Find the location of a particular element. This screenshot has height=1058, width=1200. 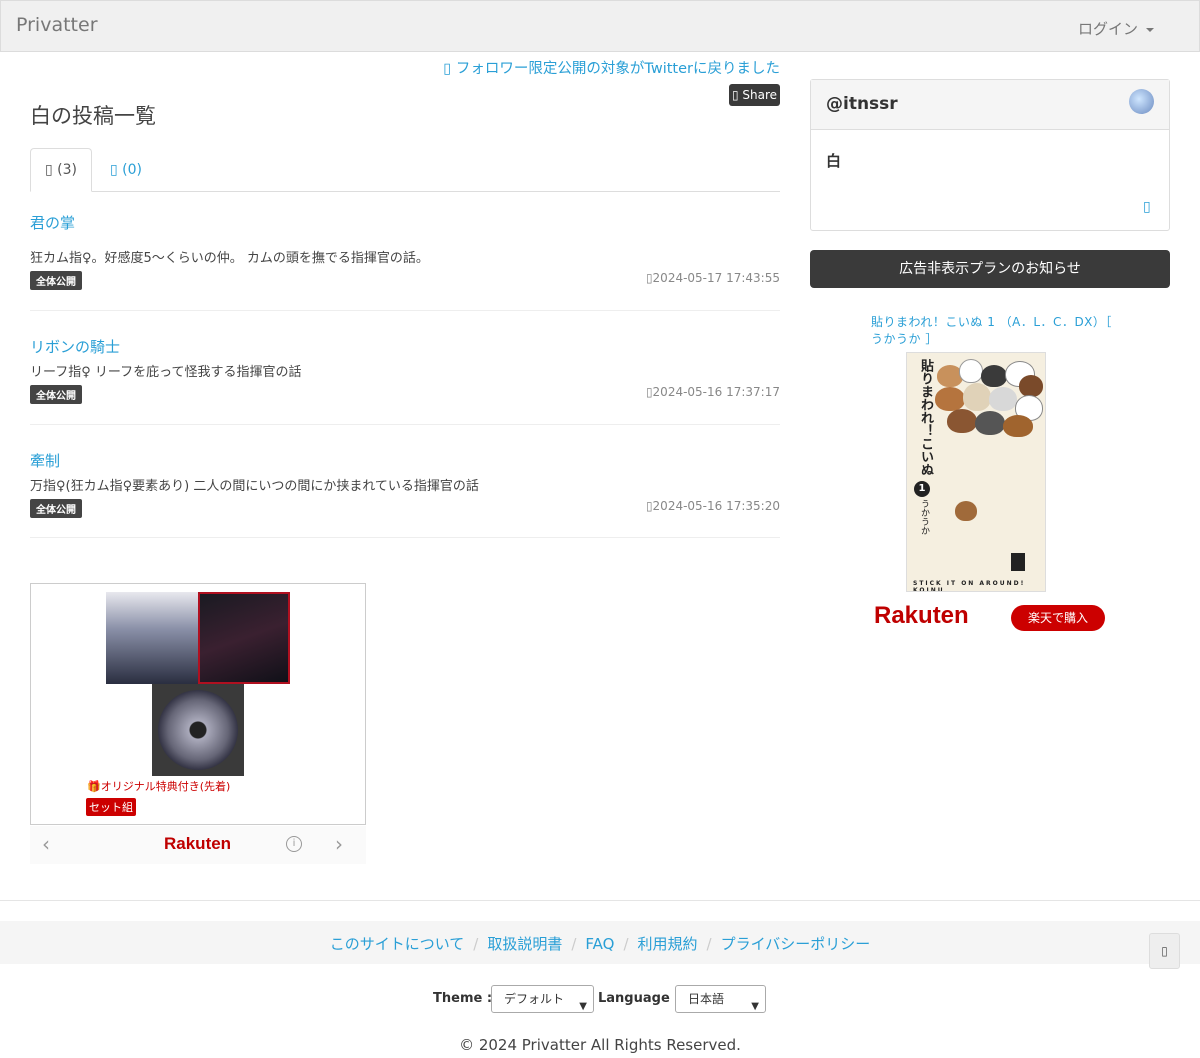

caret-down-icon is located at coordinates (1150, 29).